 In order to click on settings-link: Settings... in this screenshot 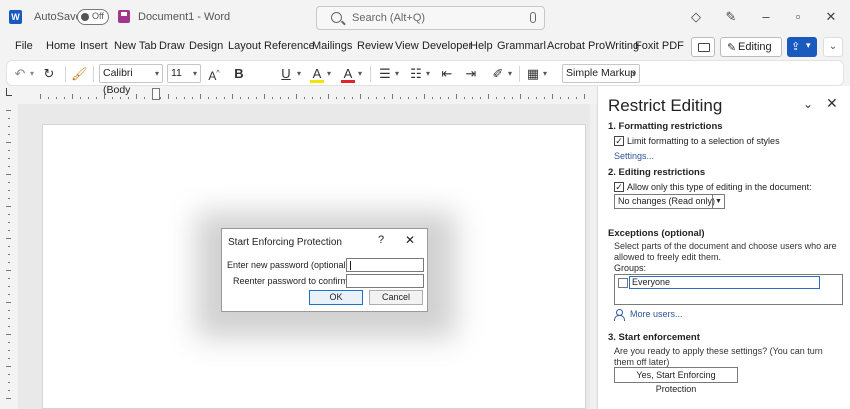, I will do `click(634, 156)`.